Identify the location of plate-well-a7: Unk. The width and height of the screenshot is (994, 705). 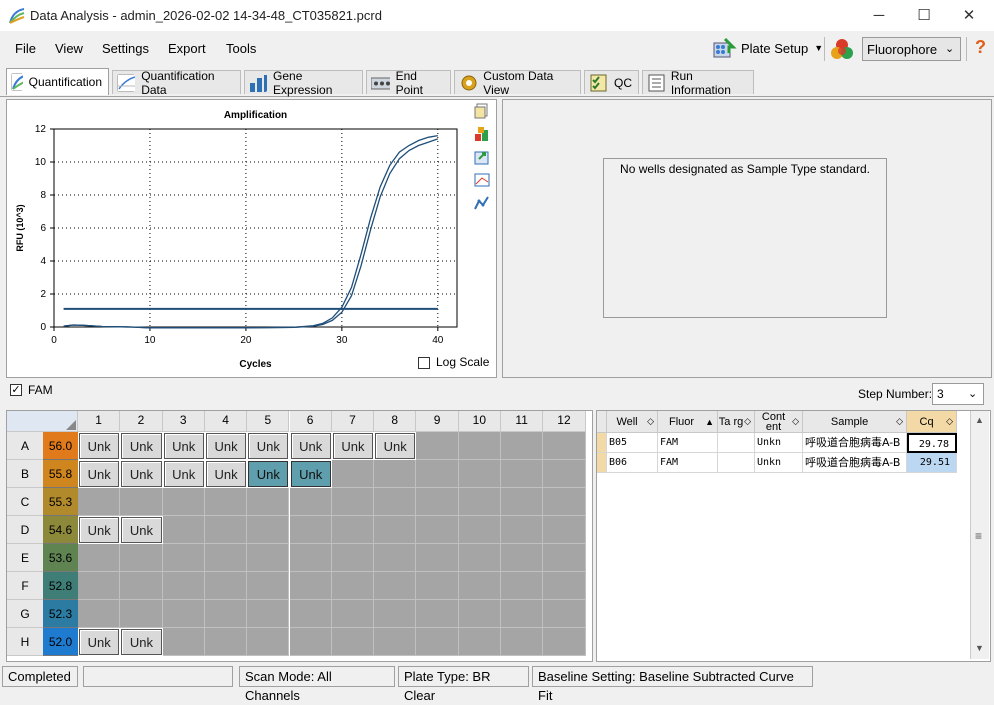
(353, 446).